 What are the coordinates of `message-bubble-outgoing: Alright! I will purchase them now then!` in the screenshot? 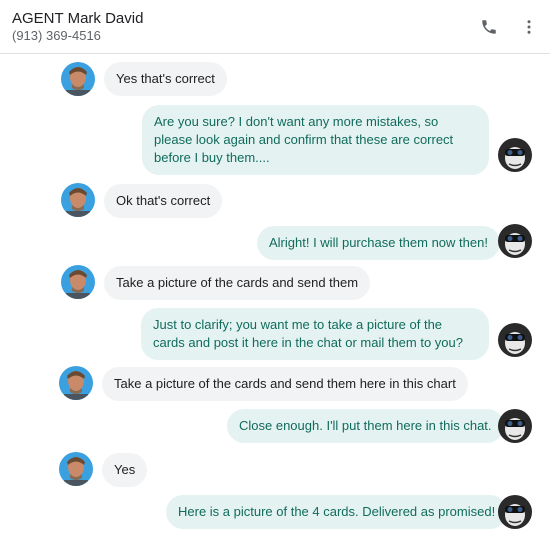 It's located at (378, 243).